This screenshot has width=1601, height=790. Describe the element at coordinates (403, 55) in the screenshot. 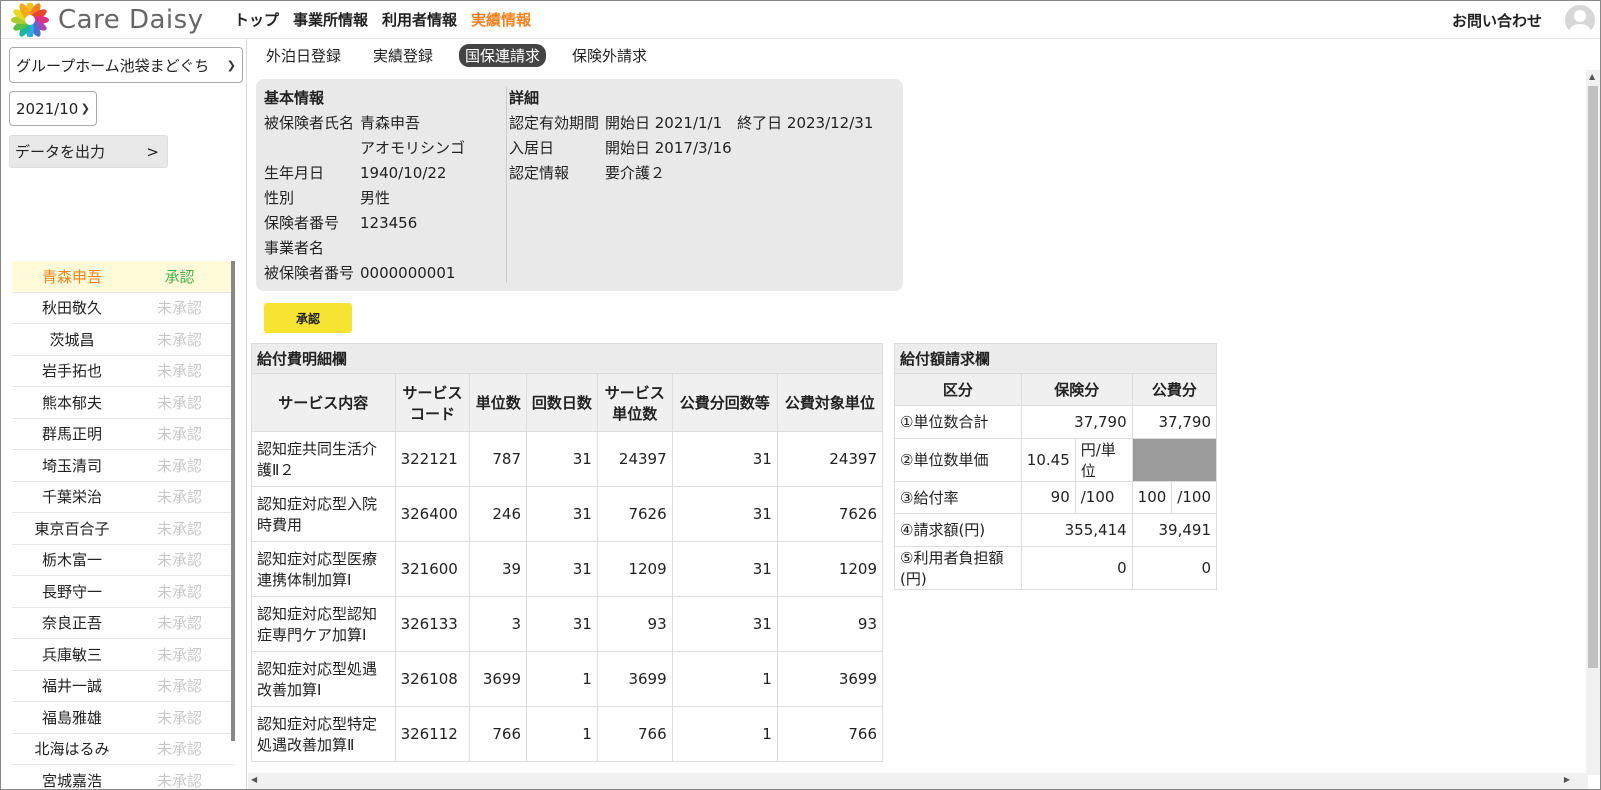

I see `tab-performance-registration: 実績登録` at that location.